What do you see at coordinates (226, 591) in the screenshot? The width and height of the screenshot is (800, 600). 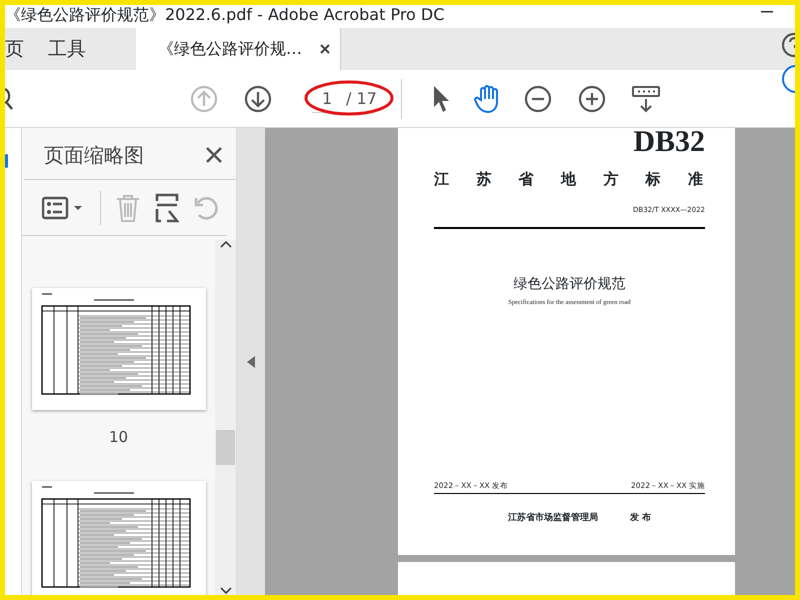 I see `scroll-down-icon` at bounding box center [226, 591].